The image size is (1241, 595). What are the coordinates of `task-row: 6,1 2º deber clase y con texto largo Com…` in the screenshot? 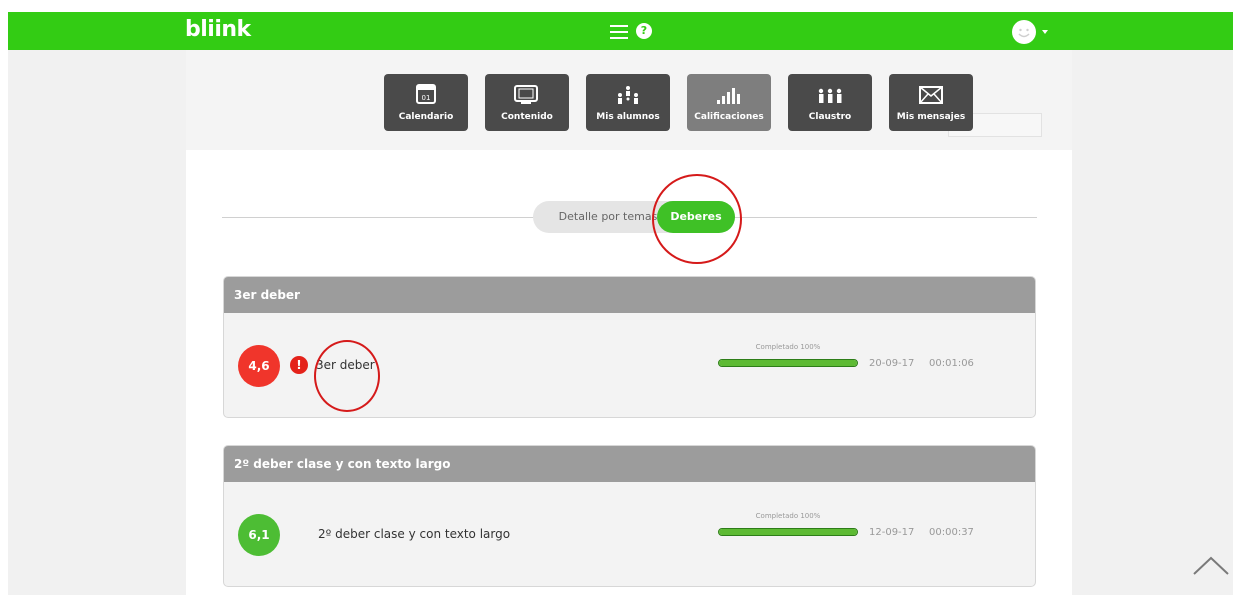 It's located at (629, 534).